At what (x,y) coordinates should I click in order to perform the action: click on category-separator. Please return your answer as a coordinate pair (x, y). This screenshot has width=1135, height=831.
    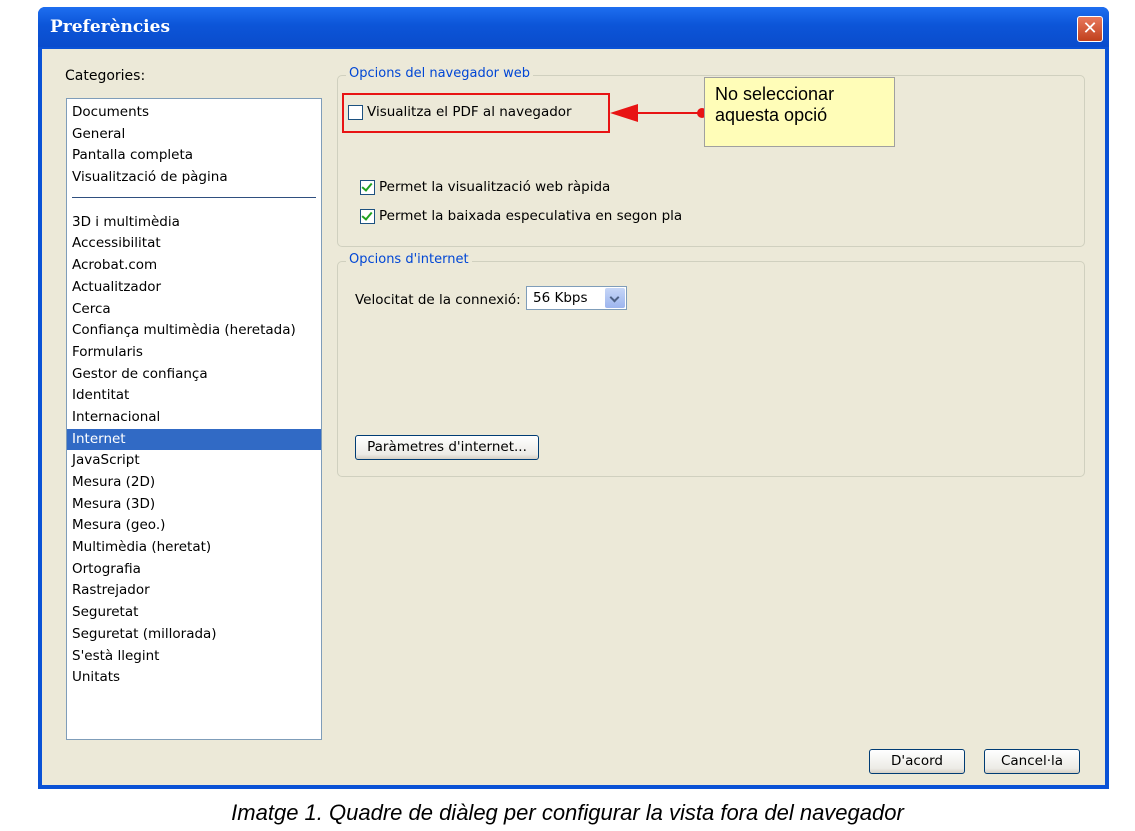
    Looking at the image, I should click on (194, 197).